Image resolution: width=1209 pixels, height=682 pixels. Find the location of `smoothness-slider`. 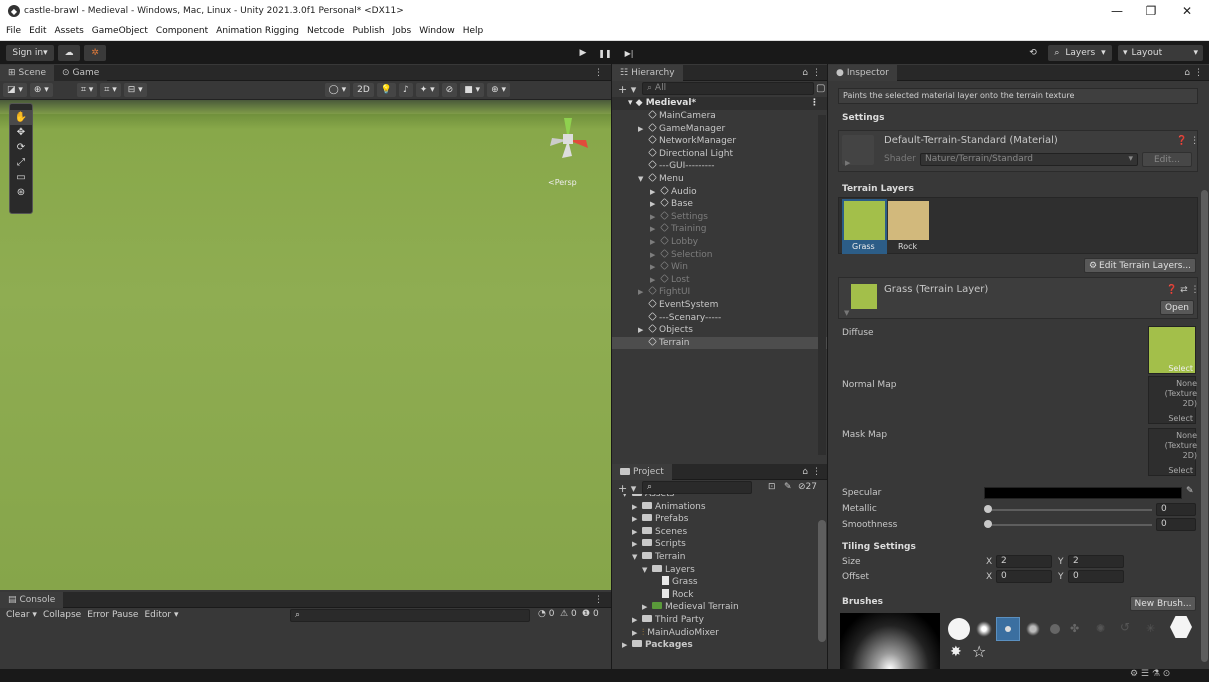

smoothness-slider is located at coordinates (1069, 525).